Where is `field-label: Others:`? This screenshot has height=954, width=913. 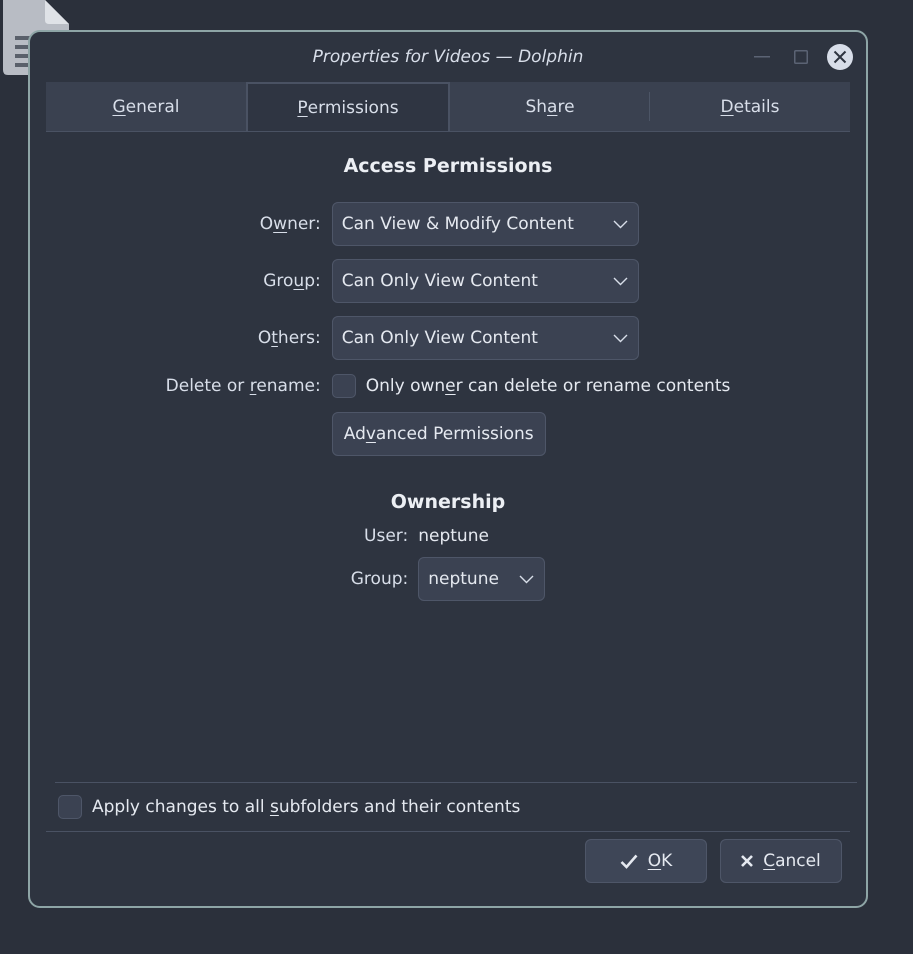
field-label: Others: is located at coordinates (289, 338).